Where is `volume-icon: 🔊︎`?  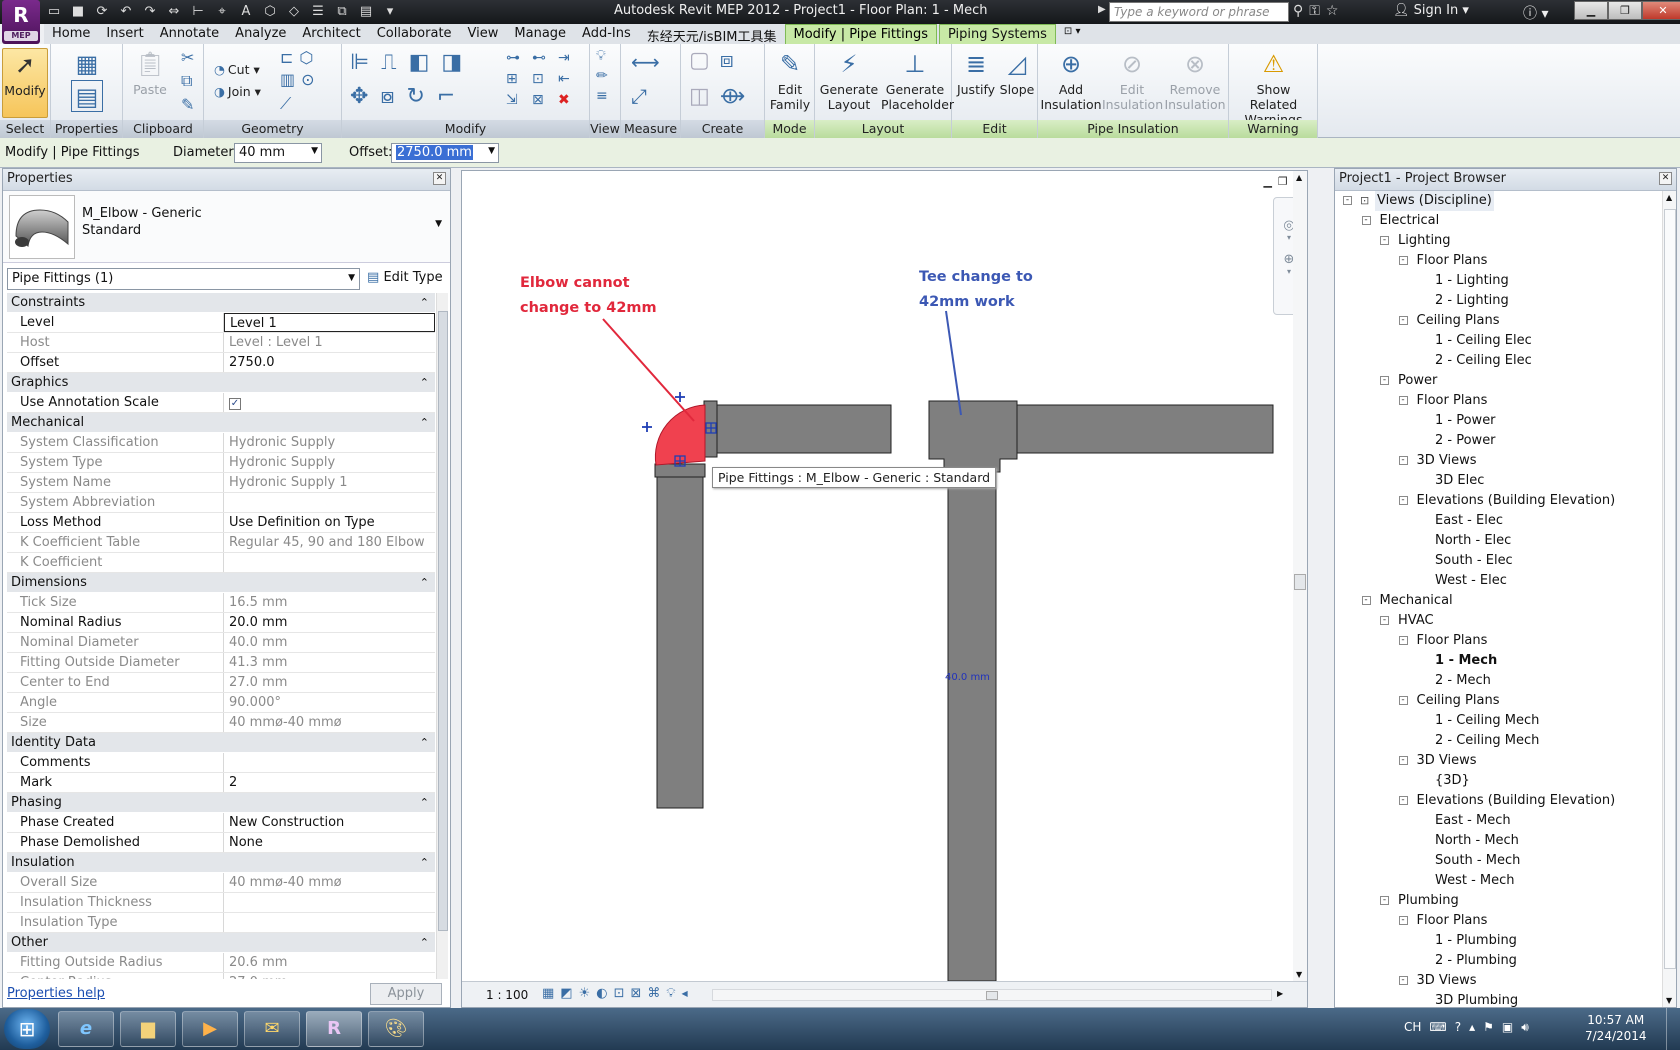 volume-icon: 🔊︎ is located at coordinates (1525, 1027).